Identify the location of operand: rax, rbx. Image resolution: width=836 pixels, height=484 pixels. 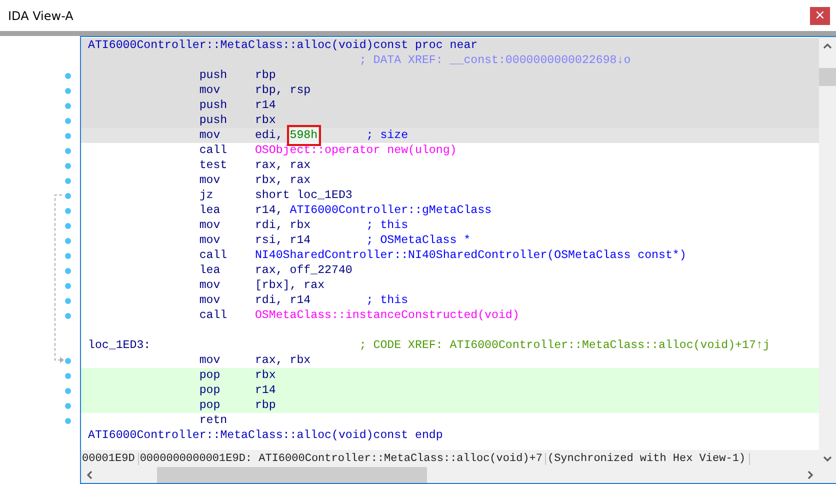
(282, 360).